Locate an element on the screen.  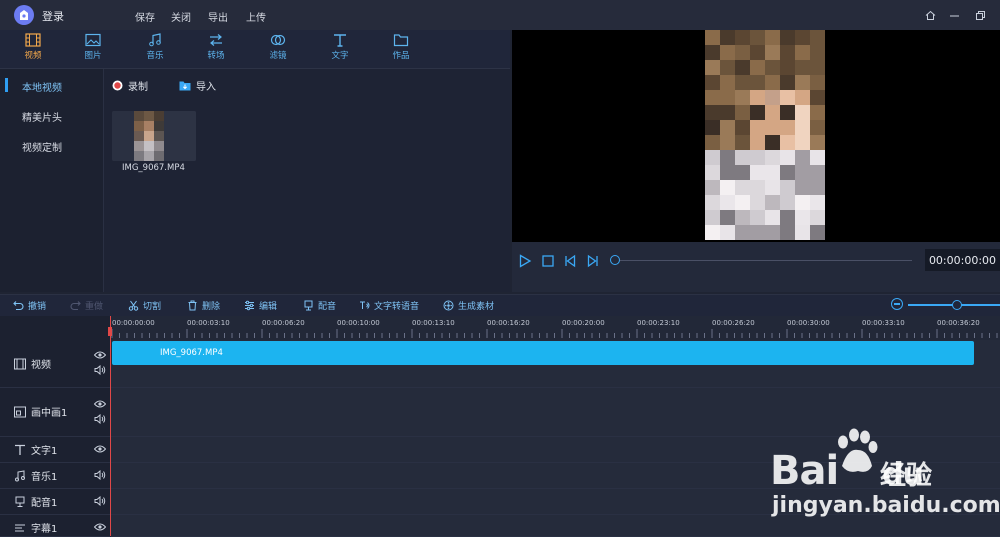
next-frame-icon is located at coordinates (593, 261).